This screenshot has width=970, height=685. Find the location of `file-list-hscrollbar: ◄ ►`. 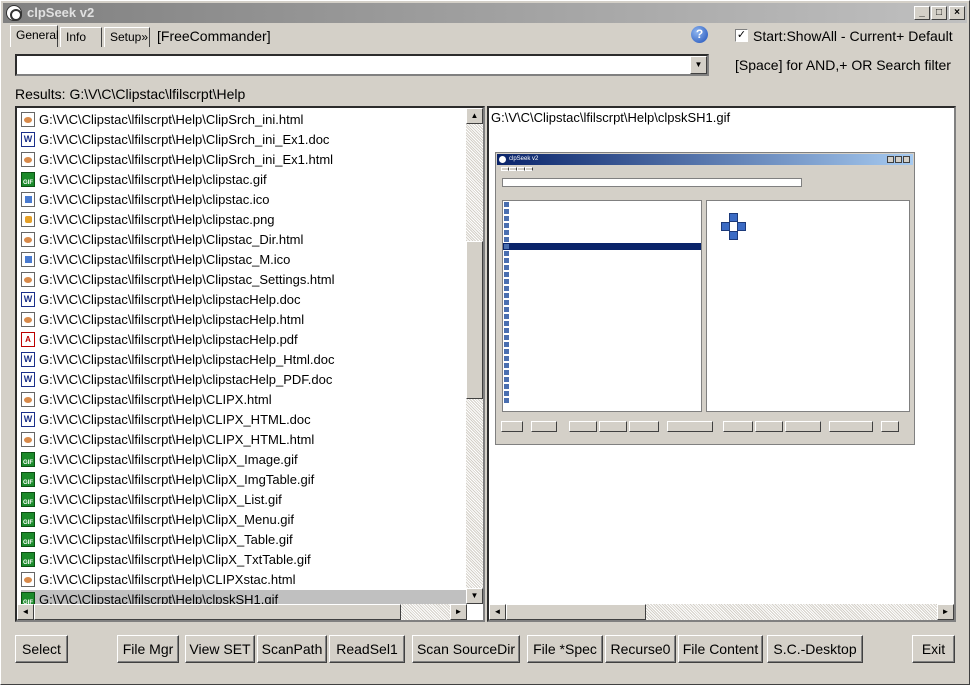

file-list-hscrollbar: ◄ ► is located at coordinates (242, 612).